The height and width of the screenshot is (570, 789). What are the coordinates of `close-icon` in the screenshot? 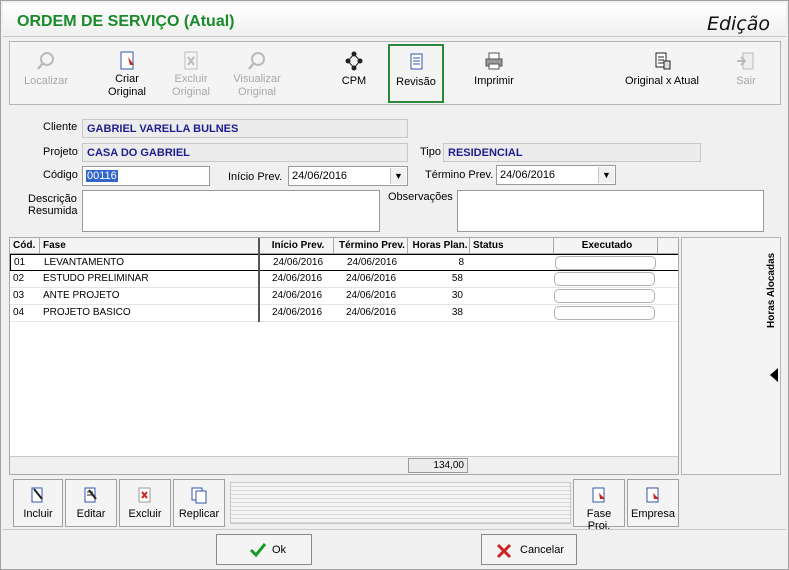 It's located at (504, 551).